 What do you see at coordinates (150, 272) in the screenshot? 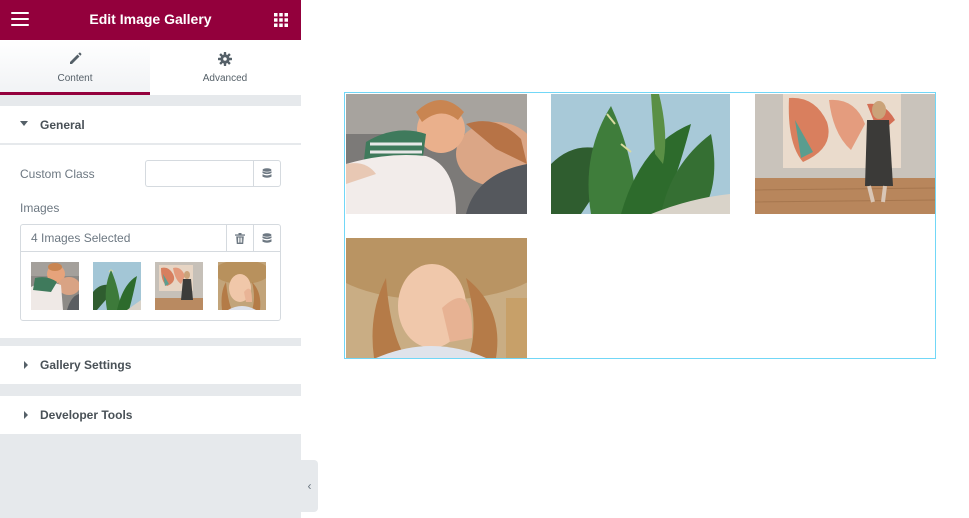
I see `gallery-control: 4 Images Selected` at bounding box center [150, 272].